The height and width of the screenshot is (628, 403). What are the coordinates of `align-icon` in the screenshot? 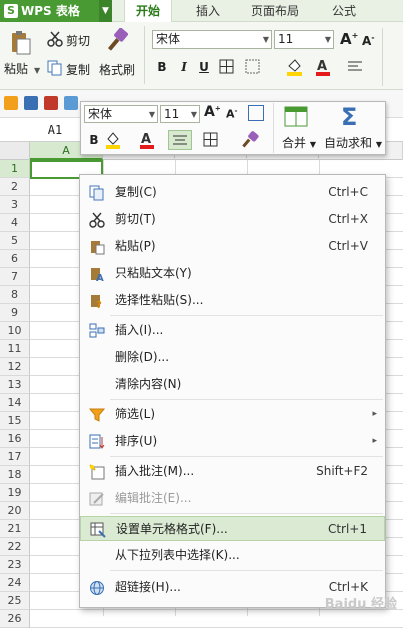 It's located at (355, 67).